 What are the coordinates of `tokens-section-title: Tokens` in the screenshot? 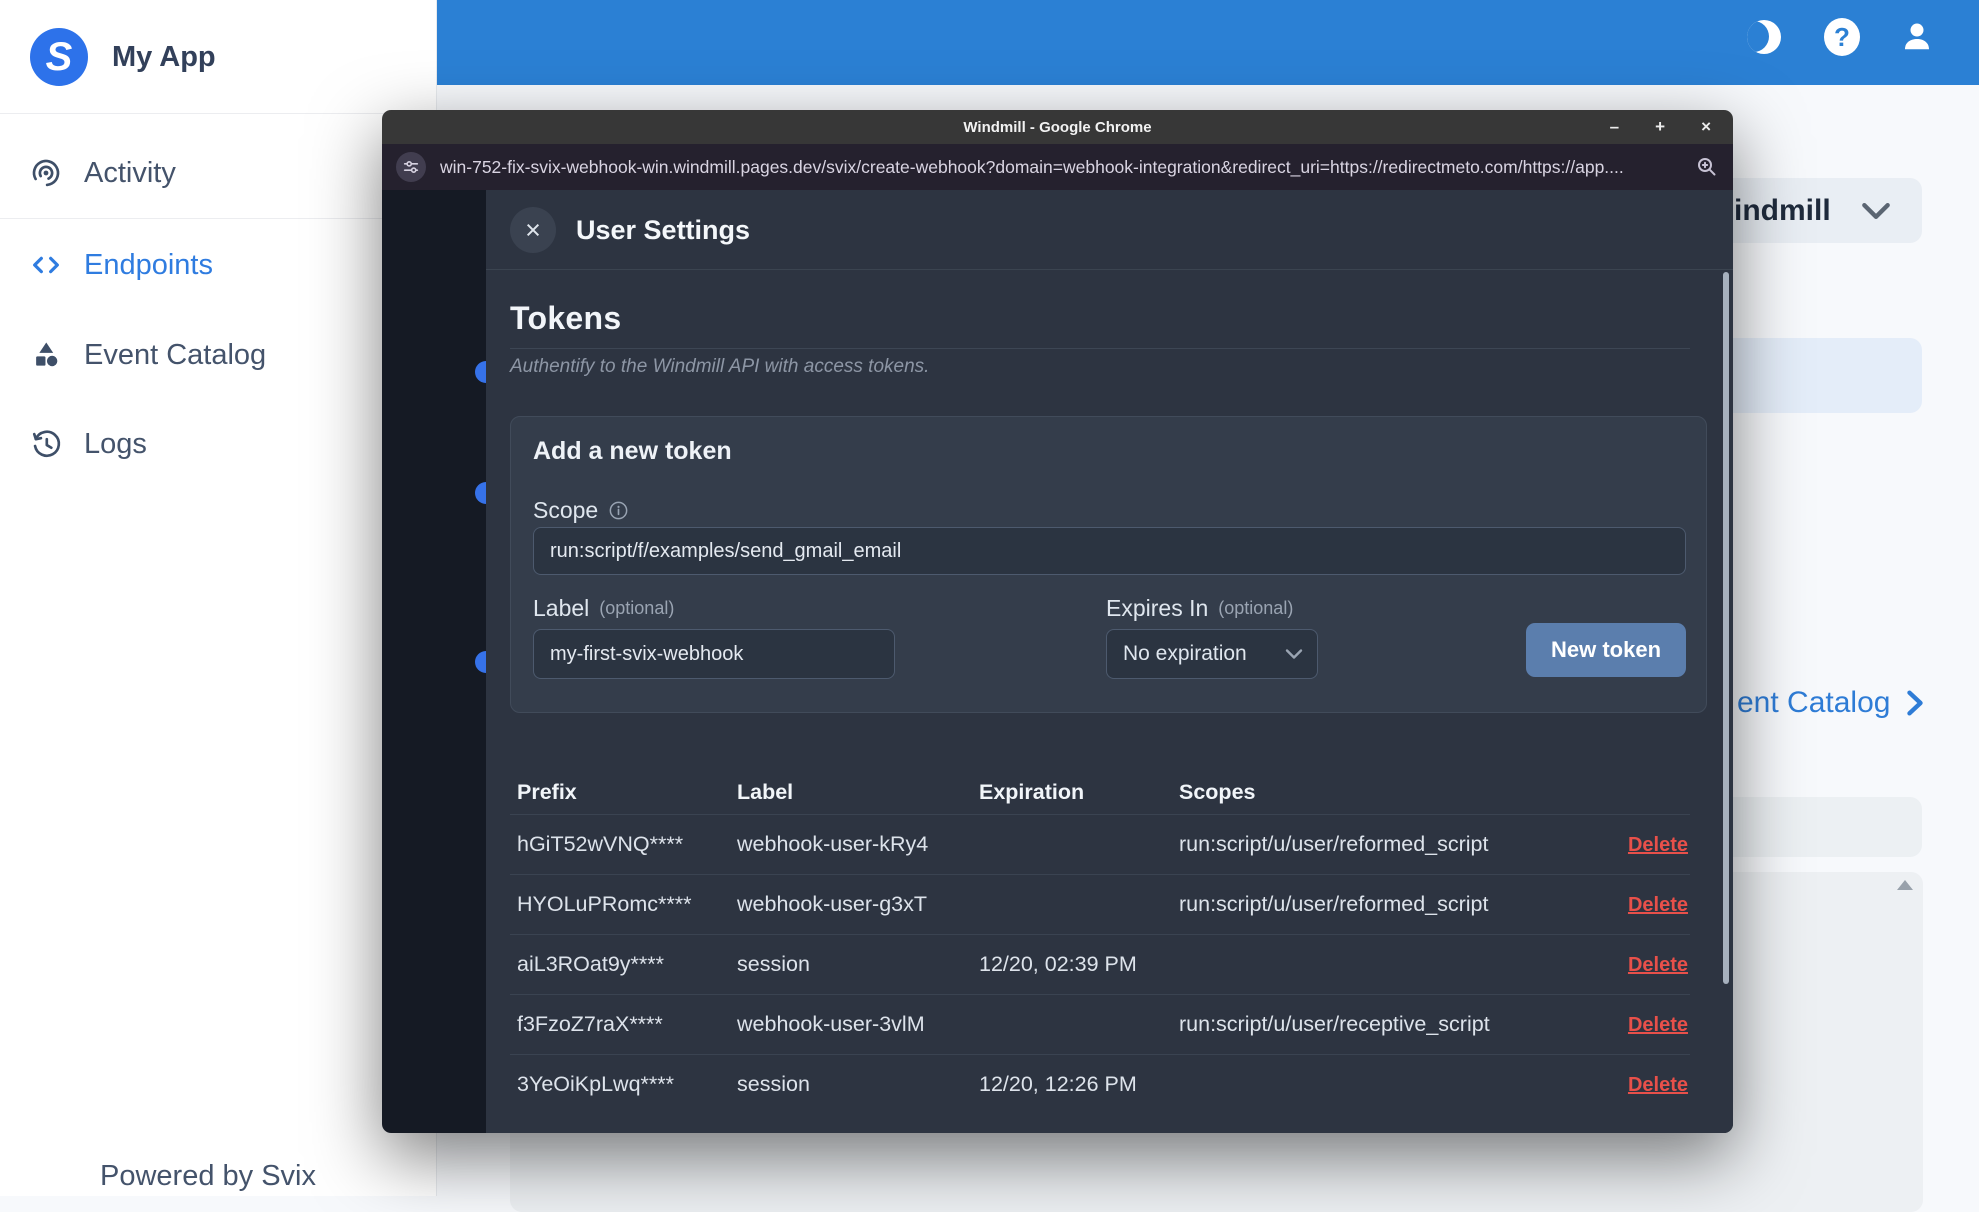 It's located at (566, 318).